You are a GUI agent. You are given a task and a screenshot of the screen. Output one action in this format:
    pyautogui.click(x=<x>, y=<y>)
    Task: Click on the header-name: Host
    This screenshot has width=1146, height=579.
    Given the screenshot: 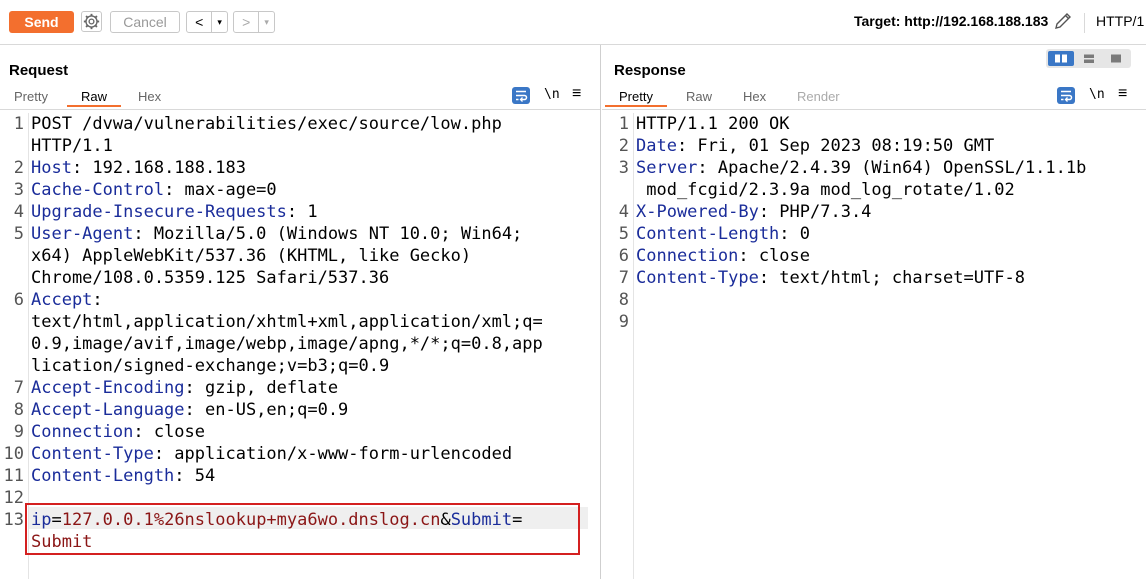 What is the action you would take?
    pyautogui.click(x=51, y=168)
    